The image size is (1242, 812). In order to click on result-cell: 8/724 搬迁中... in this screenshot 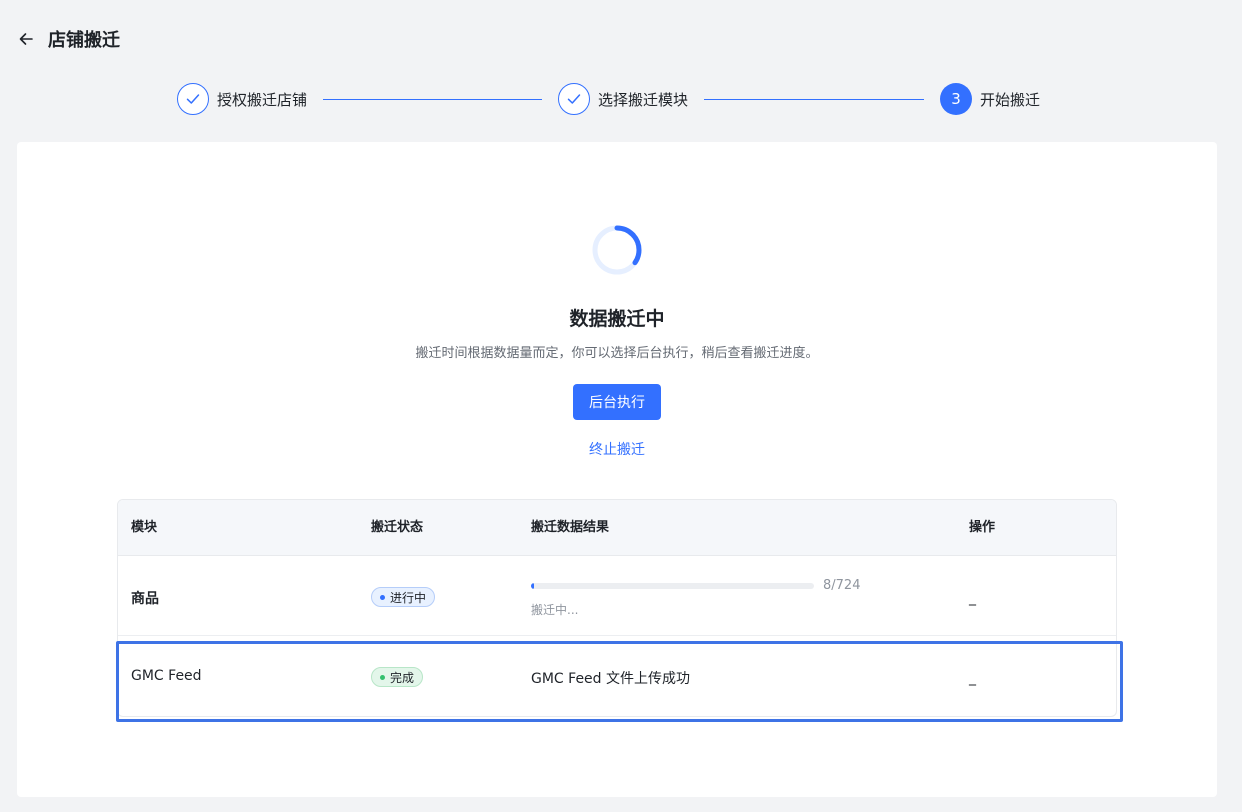, I will do `click(695, 598)`.